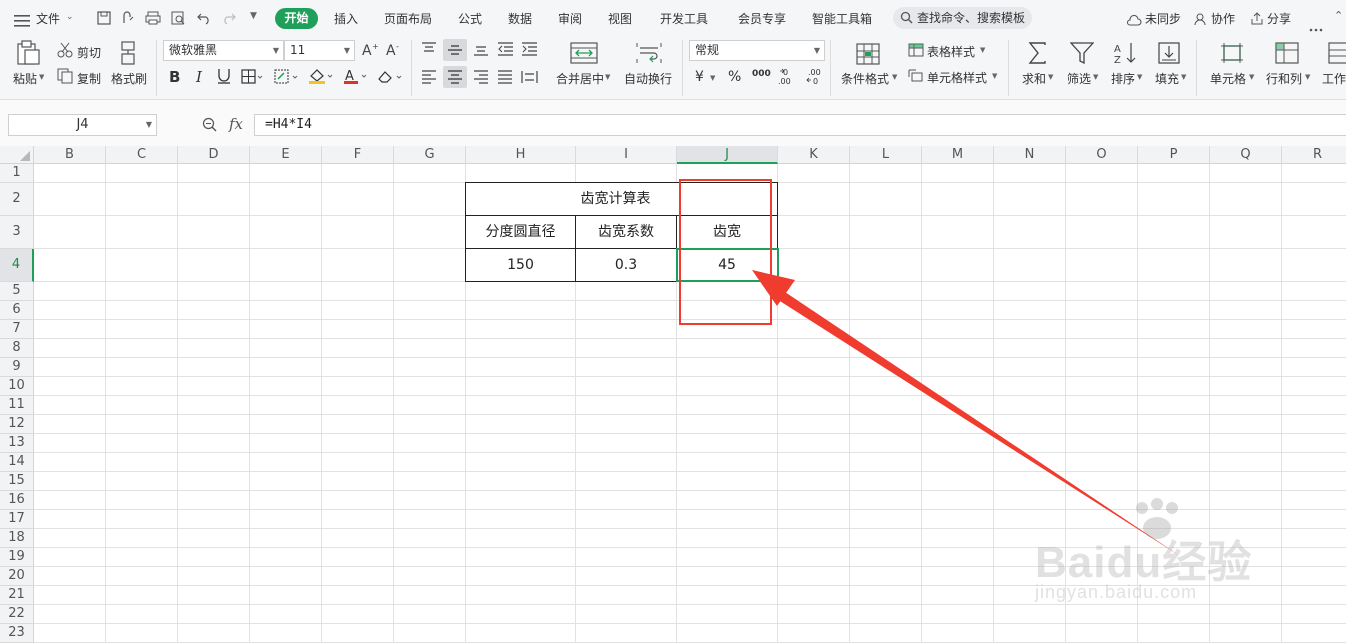 This screenshot has height=643, width=1346. I want to click on column-header-h: H, so click(521, 155).